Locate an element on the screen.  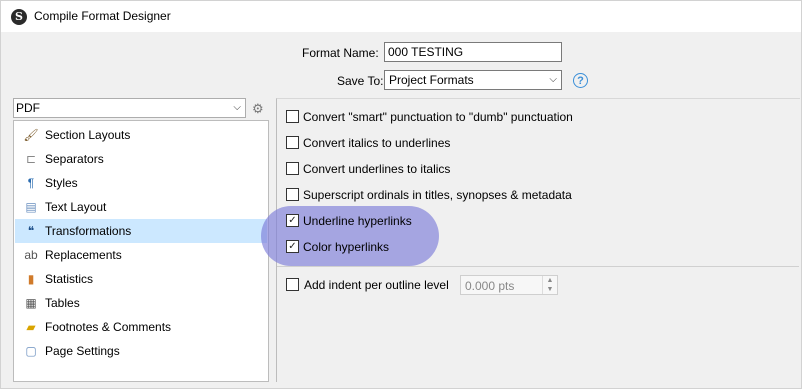
indent-amount-value: 0.000 pts is located at coordinates (490, 286).